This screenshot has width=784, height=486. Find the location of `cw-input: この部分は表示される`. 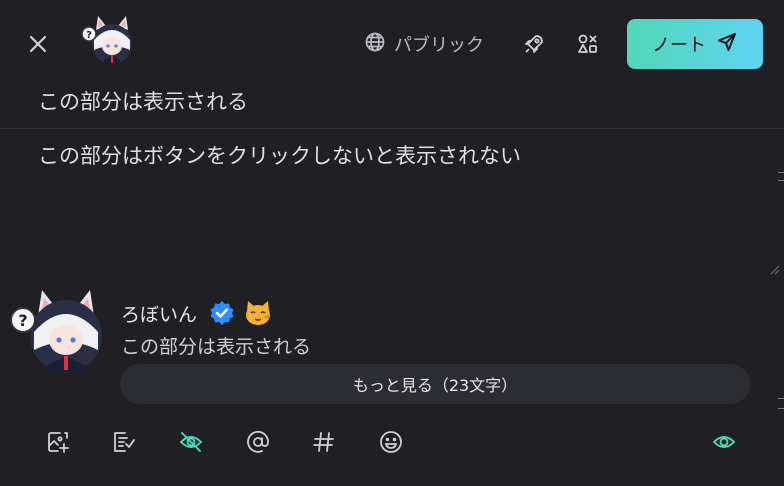

cw-input: この部分は表示される is located at coordinates (143, 101).